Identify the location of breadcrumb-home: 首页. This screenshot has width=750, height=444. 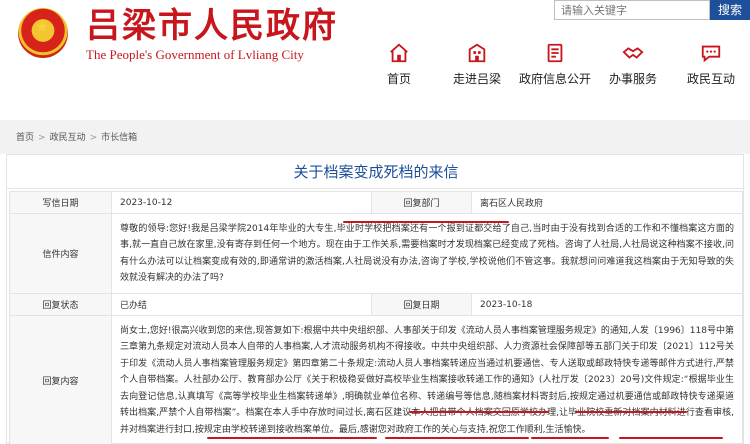
(25, 138).